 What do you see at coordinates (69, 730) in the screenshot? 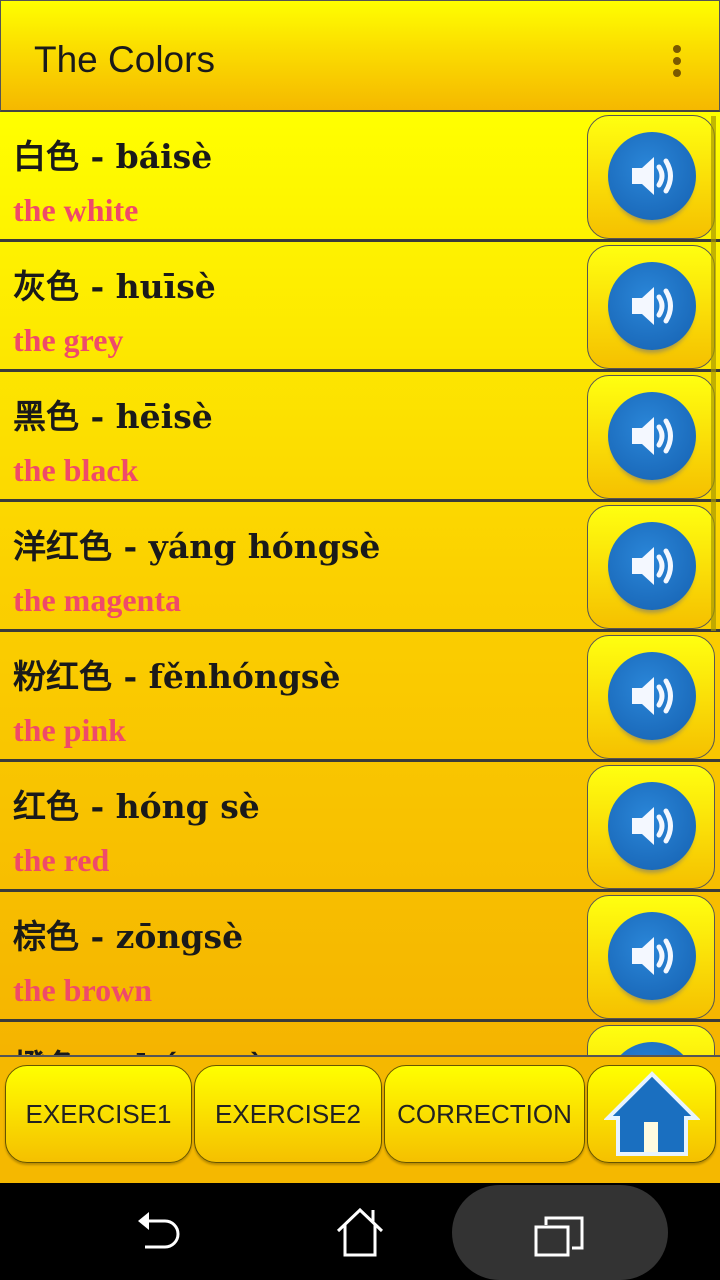
I see `english-translation: the pink` at bounding box center [69, 730].